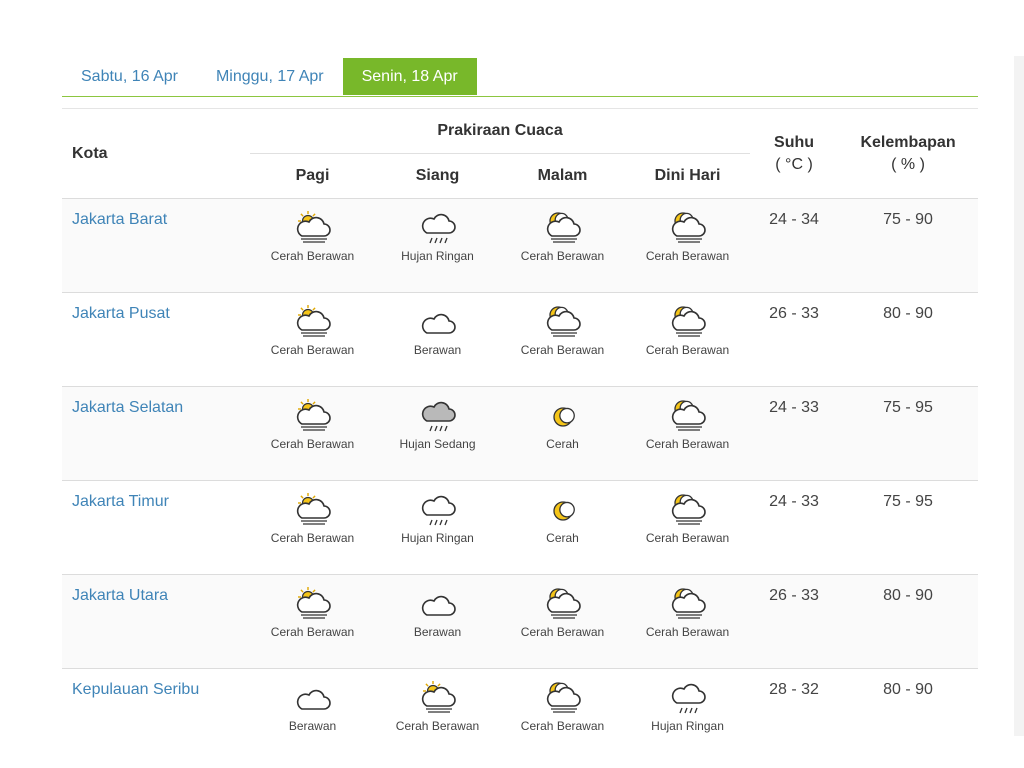 Image resolution: width=1024 pixels, height=768 pixels. I want to click on city-cell: Jakarta Selatan, so click(156, 433).